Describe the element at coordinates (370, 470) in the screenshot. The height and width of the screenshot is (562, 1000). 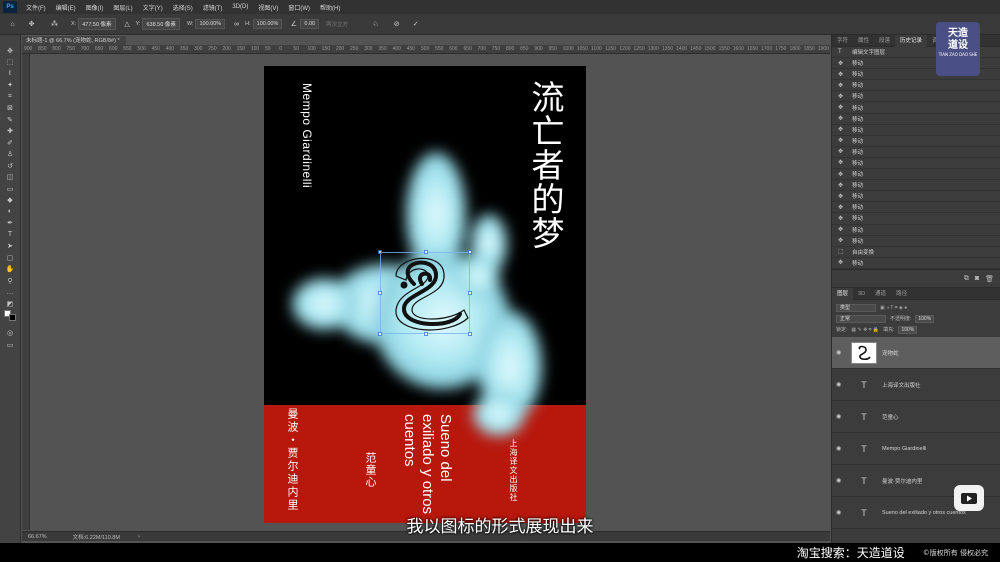
I see `translator-name: 范童心` at that location.